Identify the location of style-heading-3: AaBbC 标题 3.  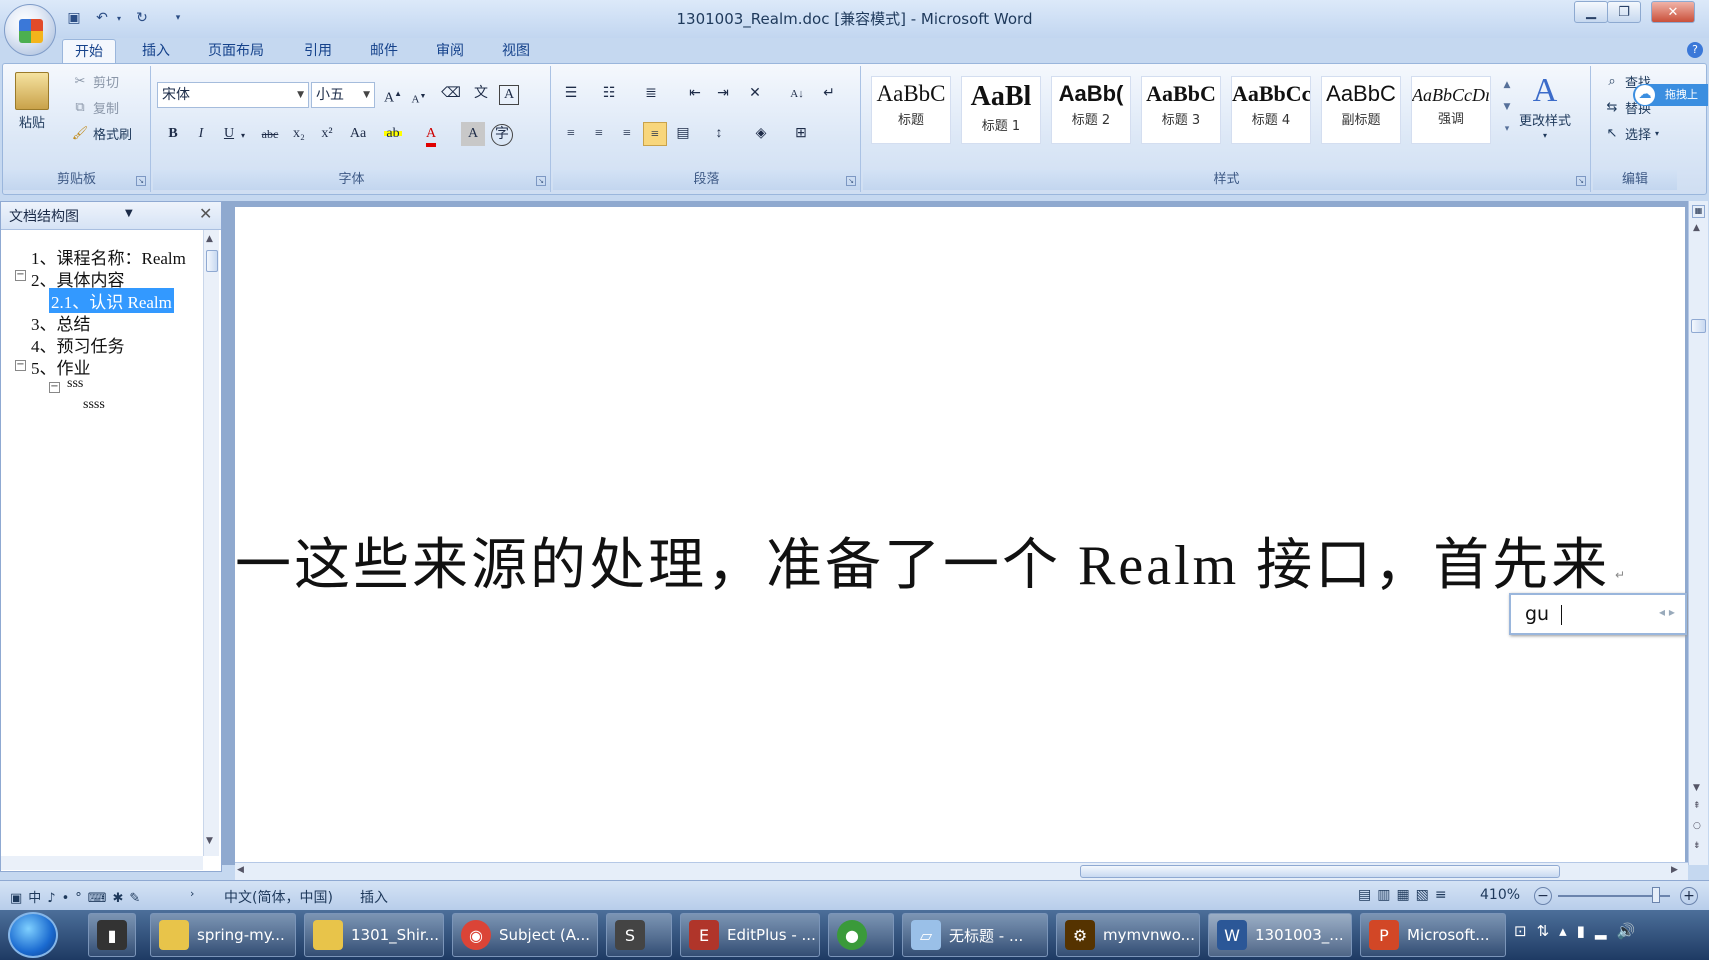
(1181, 110).